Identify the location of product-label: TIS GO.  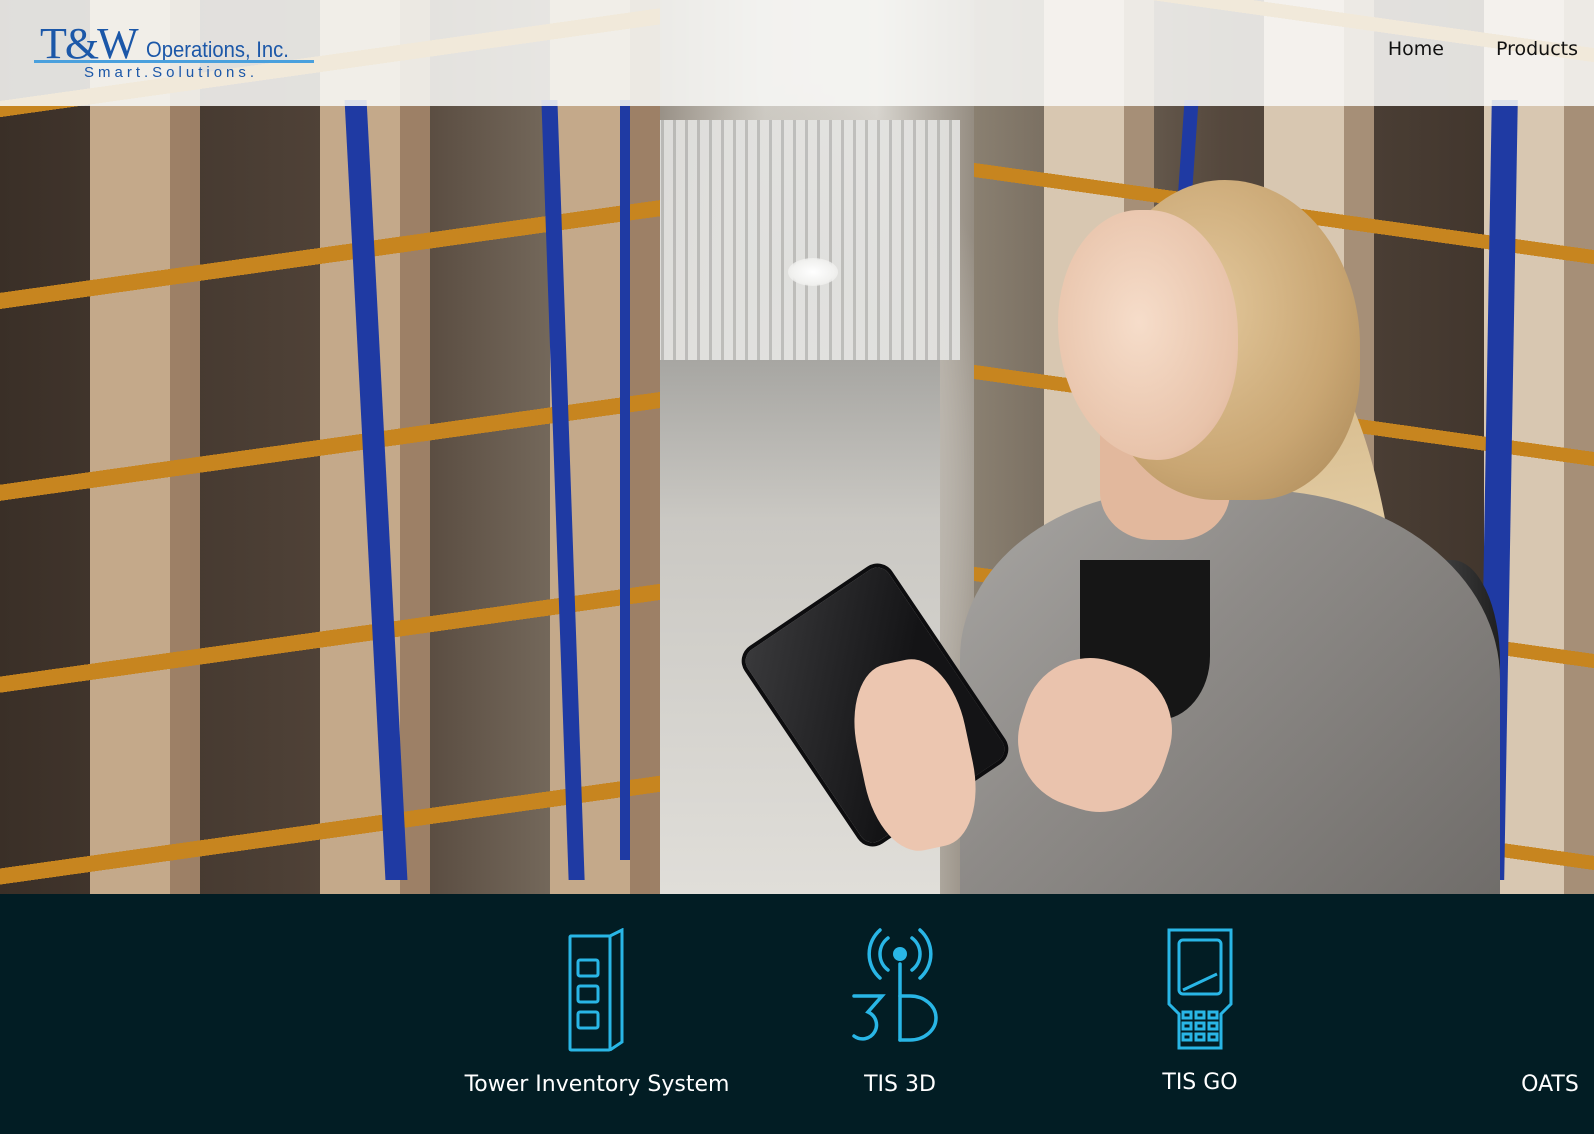
(1200, 1082).